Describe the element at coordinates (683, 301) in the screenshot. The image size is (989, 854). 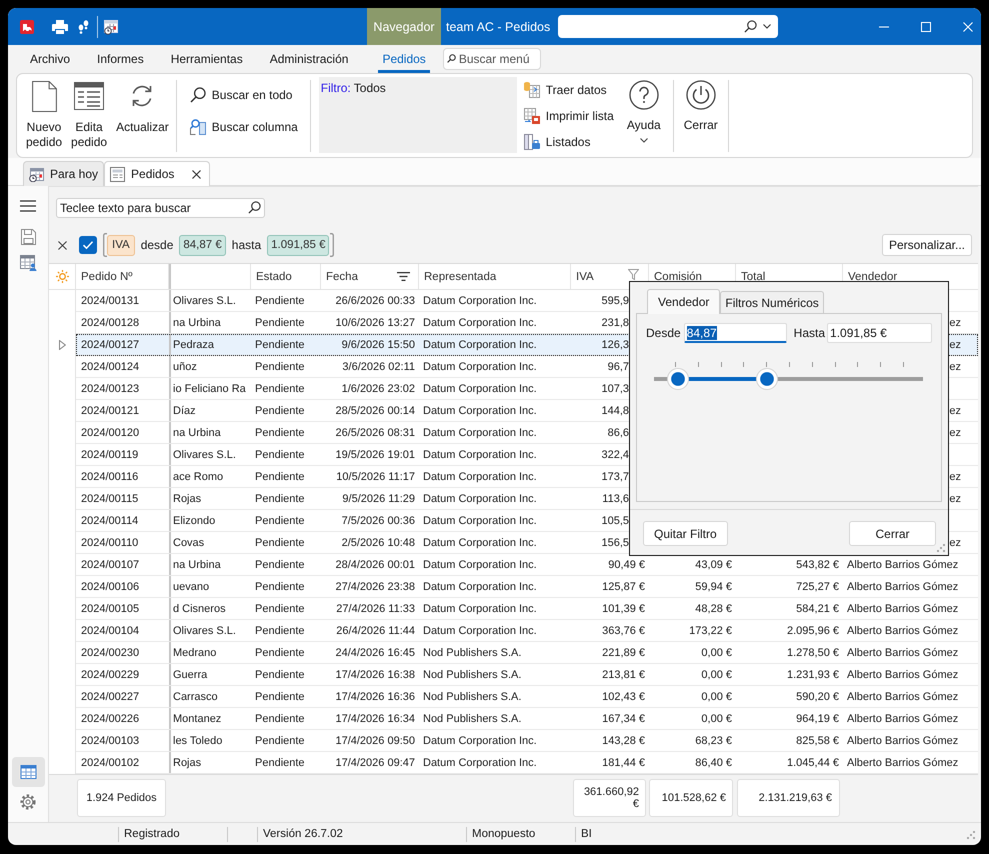
I see `popup-tab: Vendedor` at that location.